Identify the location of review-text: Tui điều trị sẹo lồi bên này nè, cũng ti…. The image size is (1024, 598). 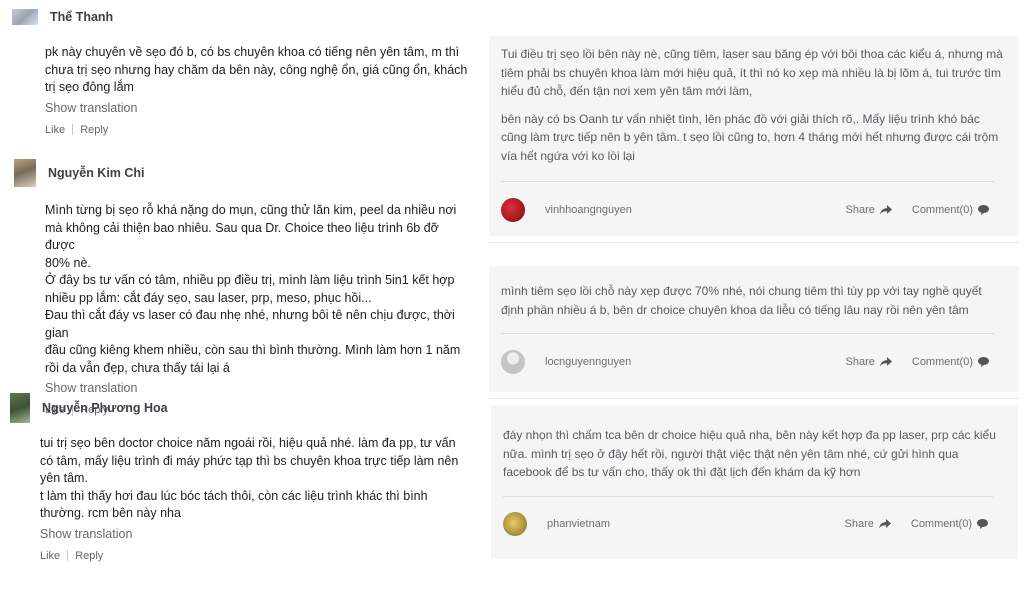
(752, 72).